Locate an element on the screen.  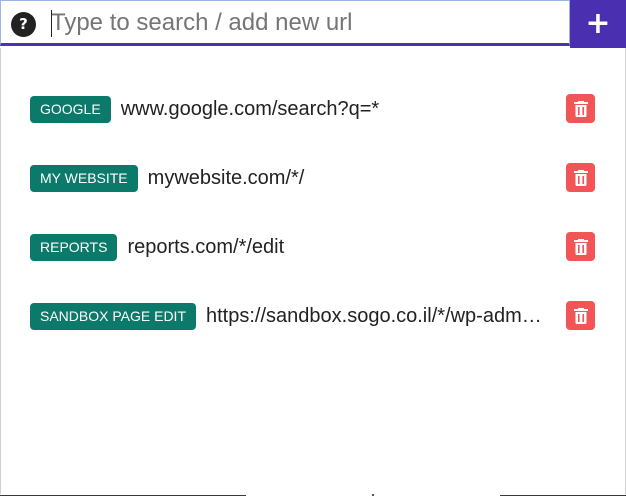
list-item: GOOGLE www.google.com/search?q=* is located at coordinates (313, 108).